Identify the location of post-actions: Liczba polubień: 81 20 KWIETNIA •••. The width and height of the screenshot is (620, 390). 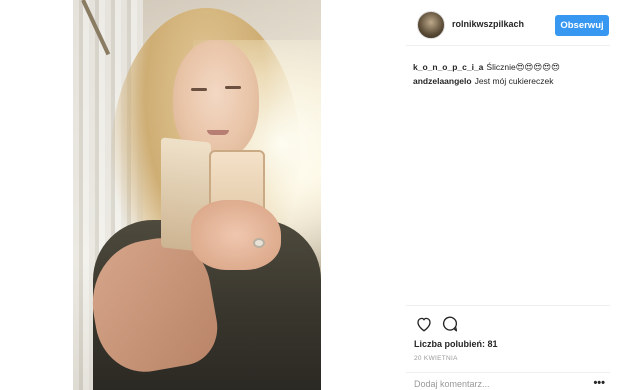
(508, 347).